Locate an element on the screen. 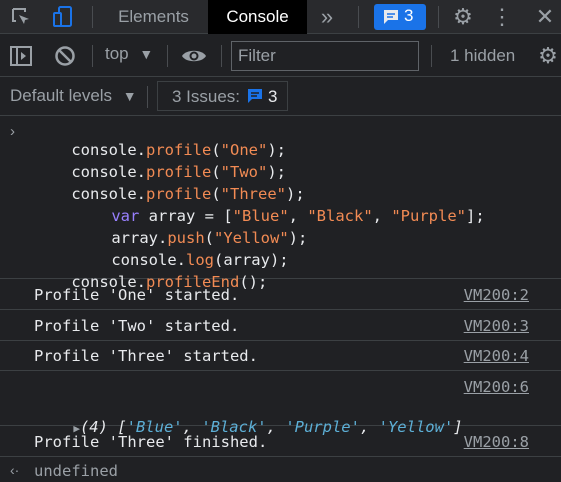 The width and height of the screenshot is (561, 482). console-result: ‹· undefined is located at coordinates (280, 470).